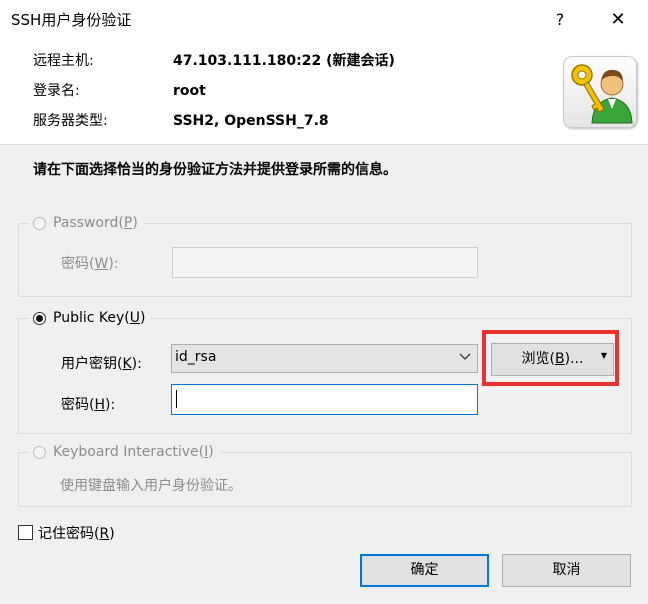 Image resolution: width=648 pixels, height=604 pixels. What do you see at coordinates (325, 474) in the screenshot?
I see `keyboard-interactive-group: Keyboard Interactive(I) 使用键盘输入用户身份验证。` at bounding box center [325, 474].